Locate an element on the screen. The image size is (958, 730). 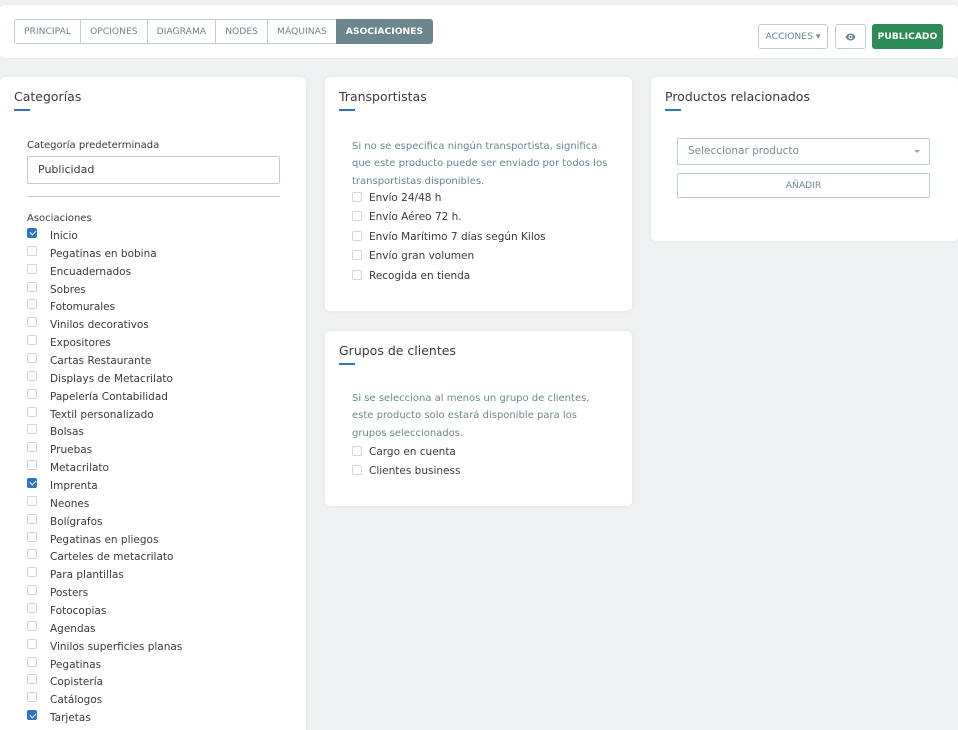
checkbox-row: Catálogos is located at coordinates (104, 700).